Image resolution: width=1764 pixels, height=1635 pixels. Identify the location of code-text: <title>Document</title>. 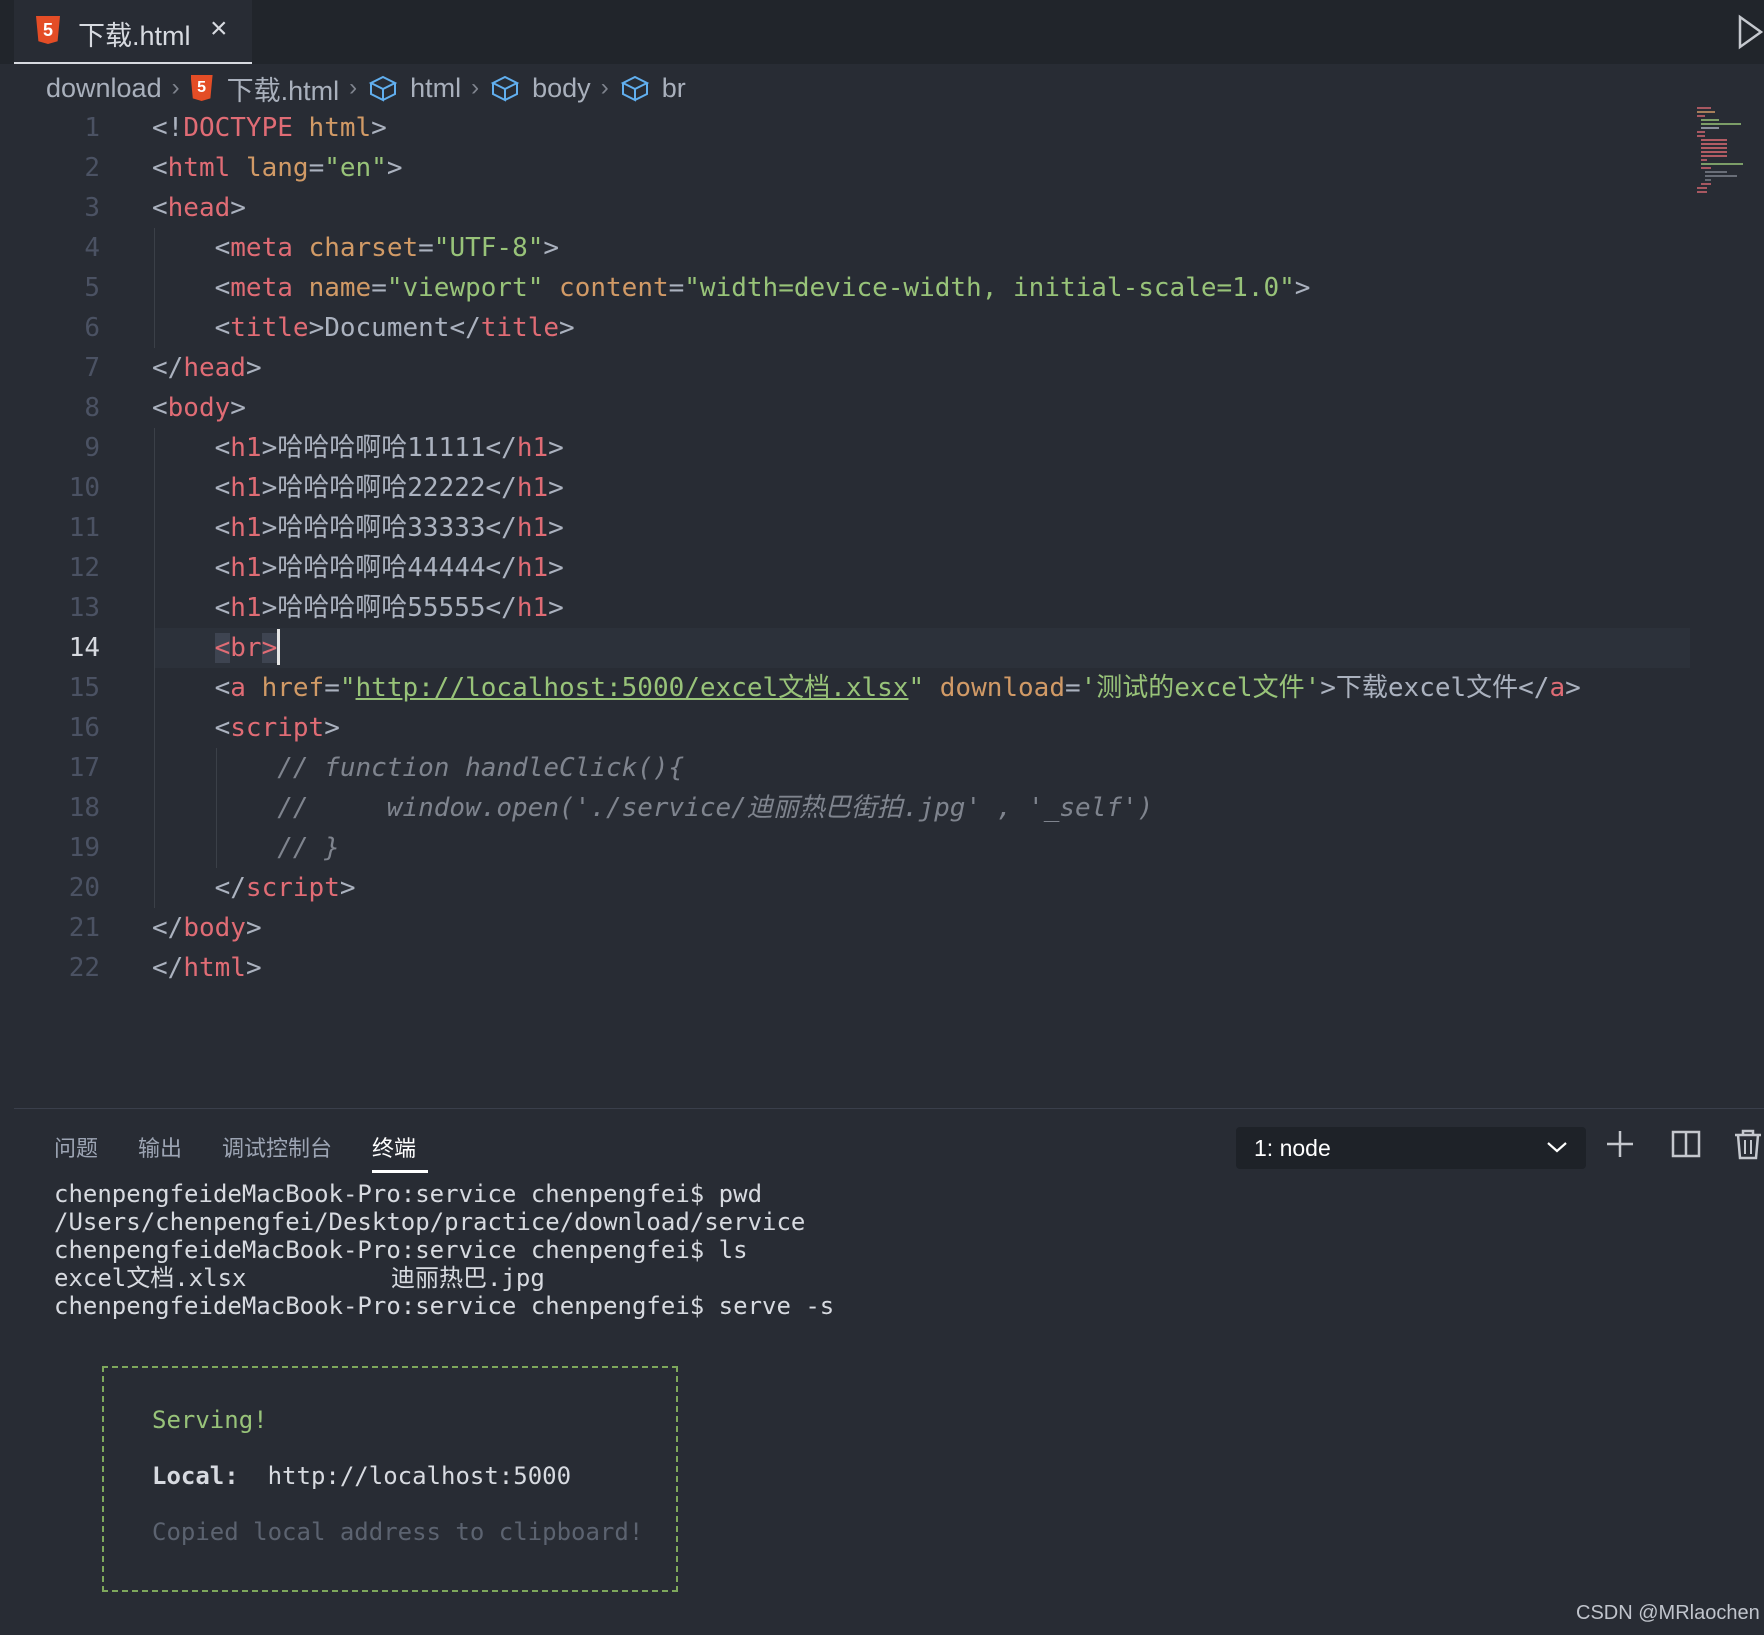
(363, 328).